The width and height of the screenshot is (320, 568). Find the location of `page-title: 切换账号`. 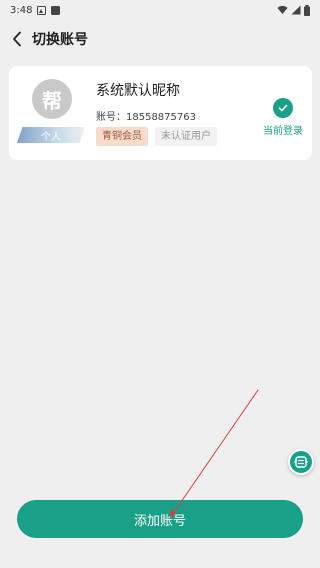

page-title: 切换账号 is located at coordinates (60, 40).